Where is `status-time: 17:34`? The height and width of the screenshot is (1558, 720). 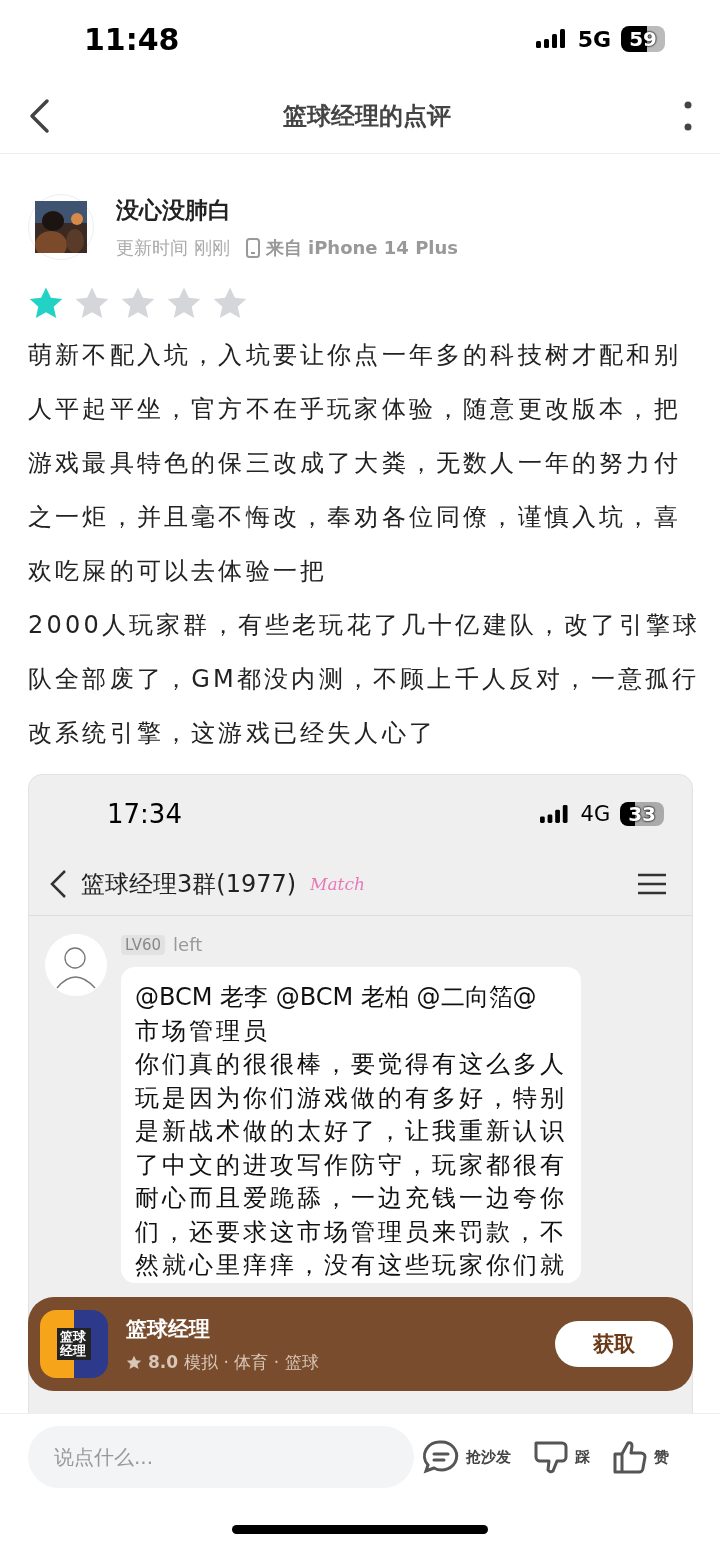
status-time: 17:34 is located at coordinates (144, 814).